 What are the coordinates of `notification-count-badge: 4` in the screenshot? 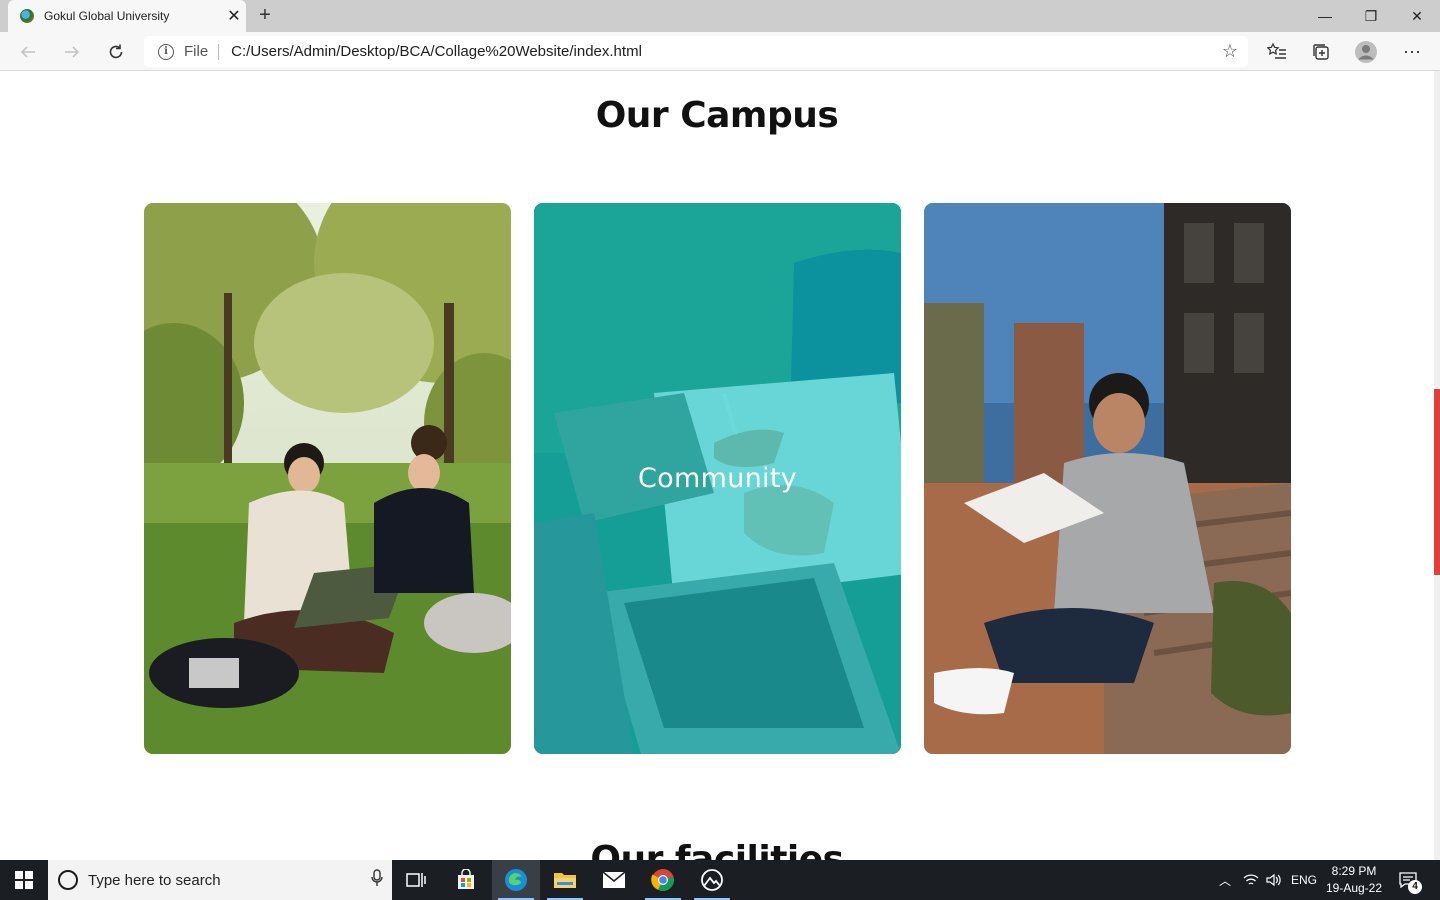 It's located at (1415, 887).